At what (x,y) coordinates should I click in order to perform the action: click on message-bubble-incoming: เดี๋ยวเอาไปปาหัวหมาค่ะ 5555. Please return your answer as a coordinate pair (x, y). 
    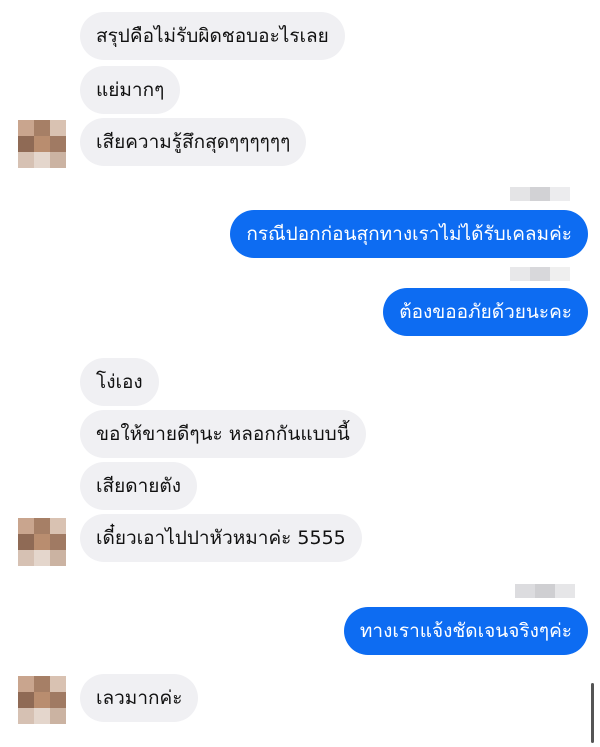
    Looking at the image, I should click on (221, 538).